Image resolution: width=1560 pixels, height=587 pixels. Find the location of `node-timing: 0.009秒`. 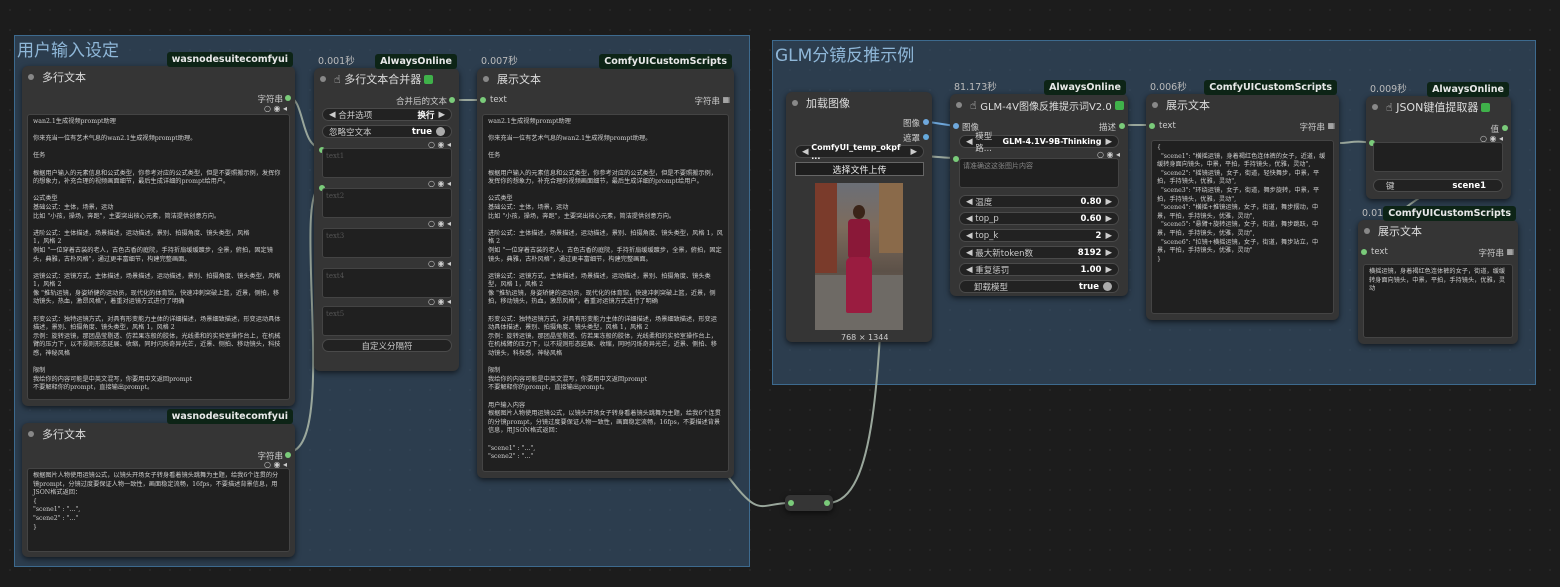

node-timing: 0.009秒 is located at coordinates (1388, 89).